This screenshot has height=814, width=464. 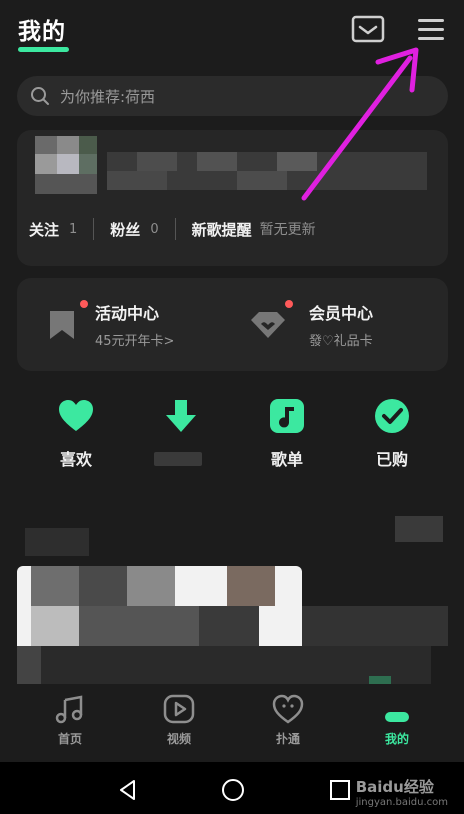 I want to click on download-icon, so click(x=181, y=416).